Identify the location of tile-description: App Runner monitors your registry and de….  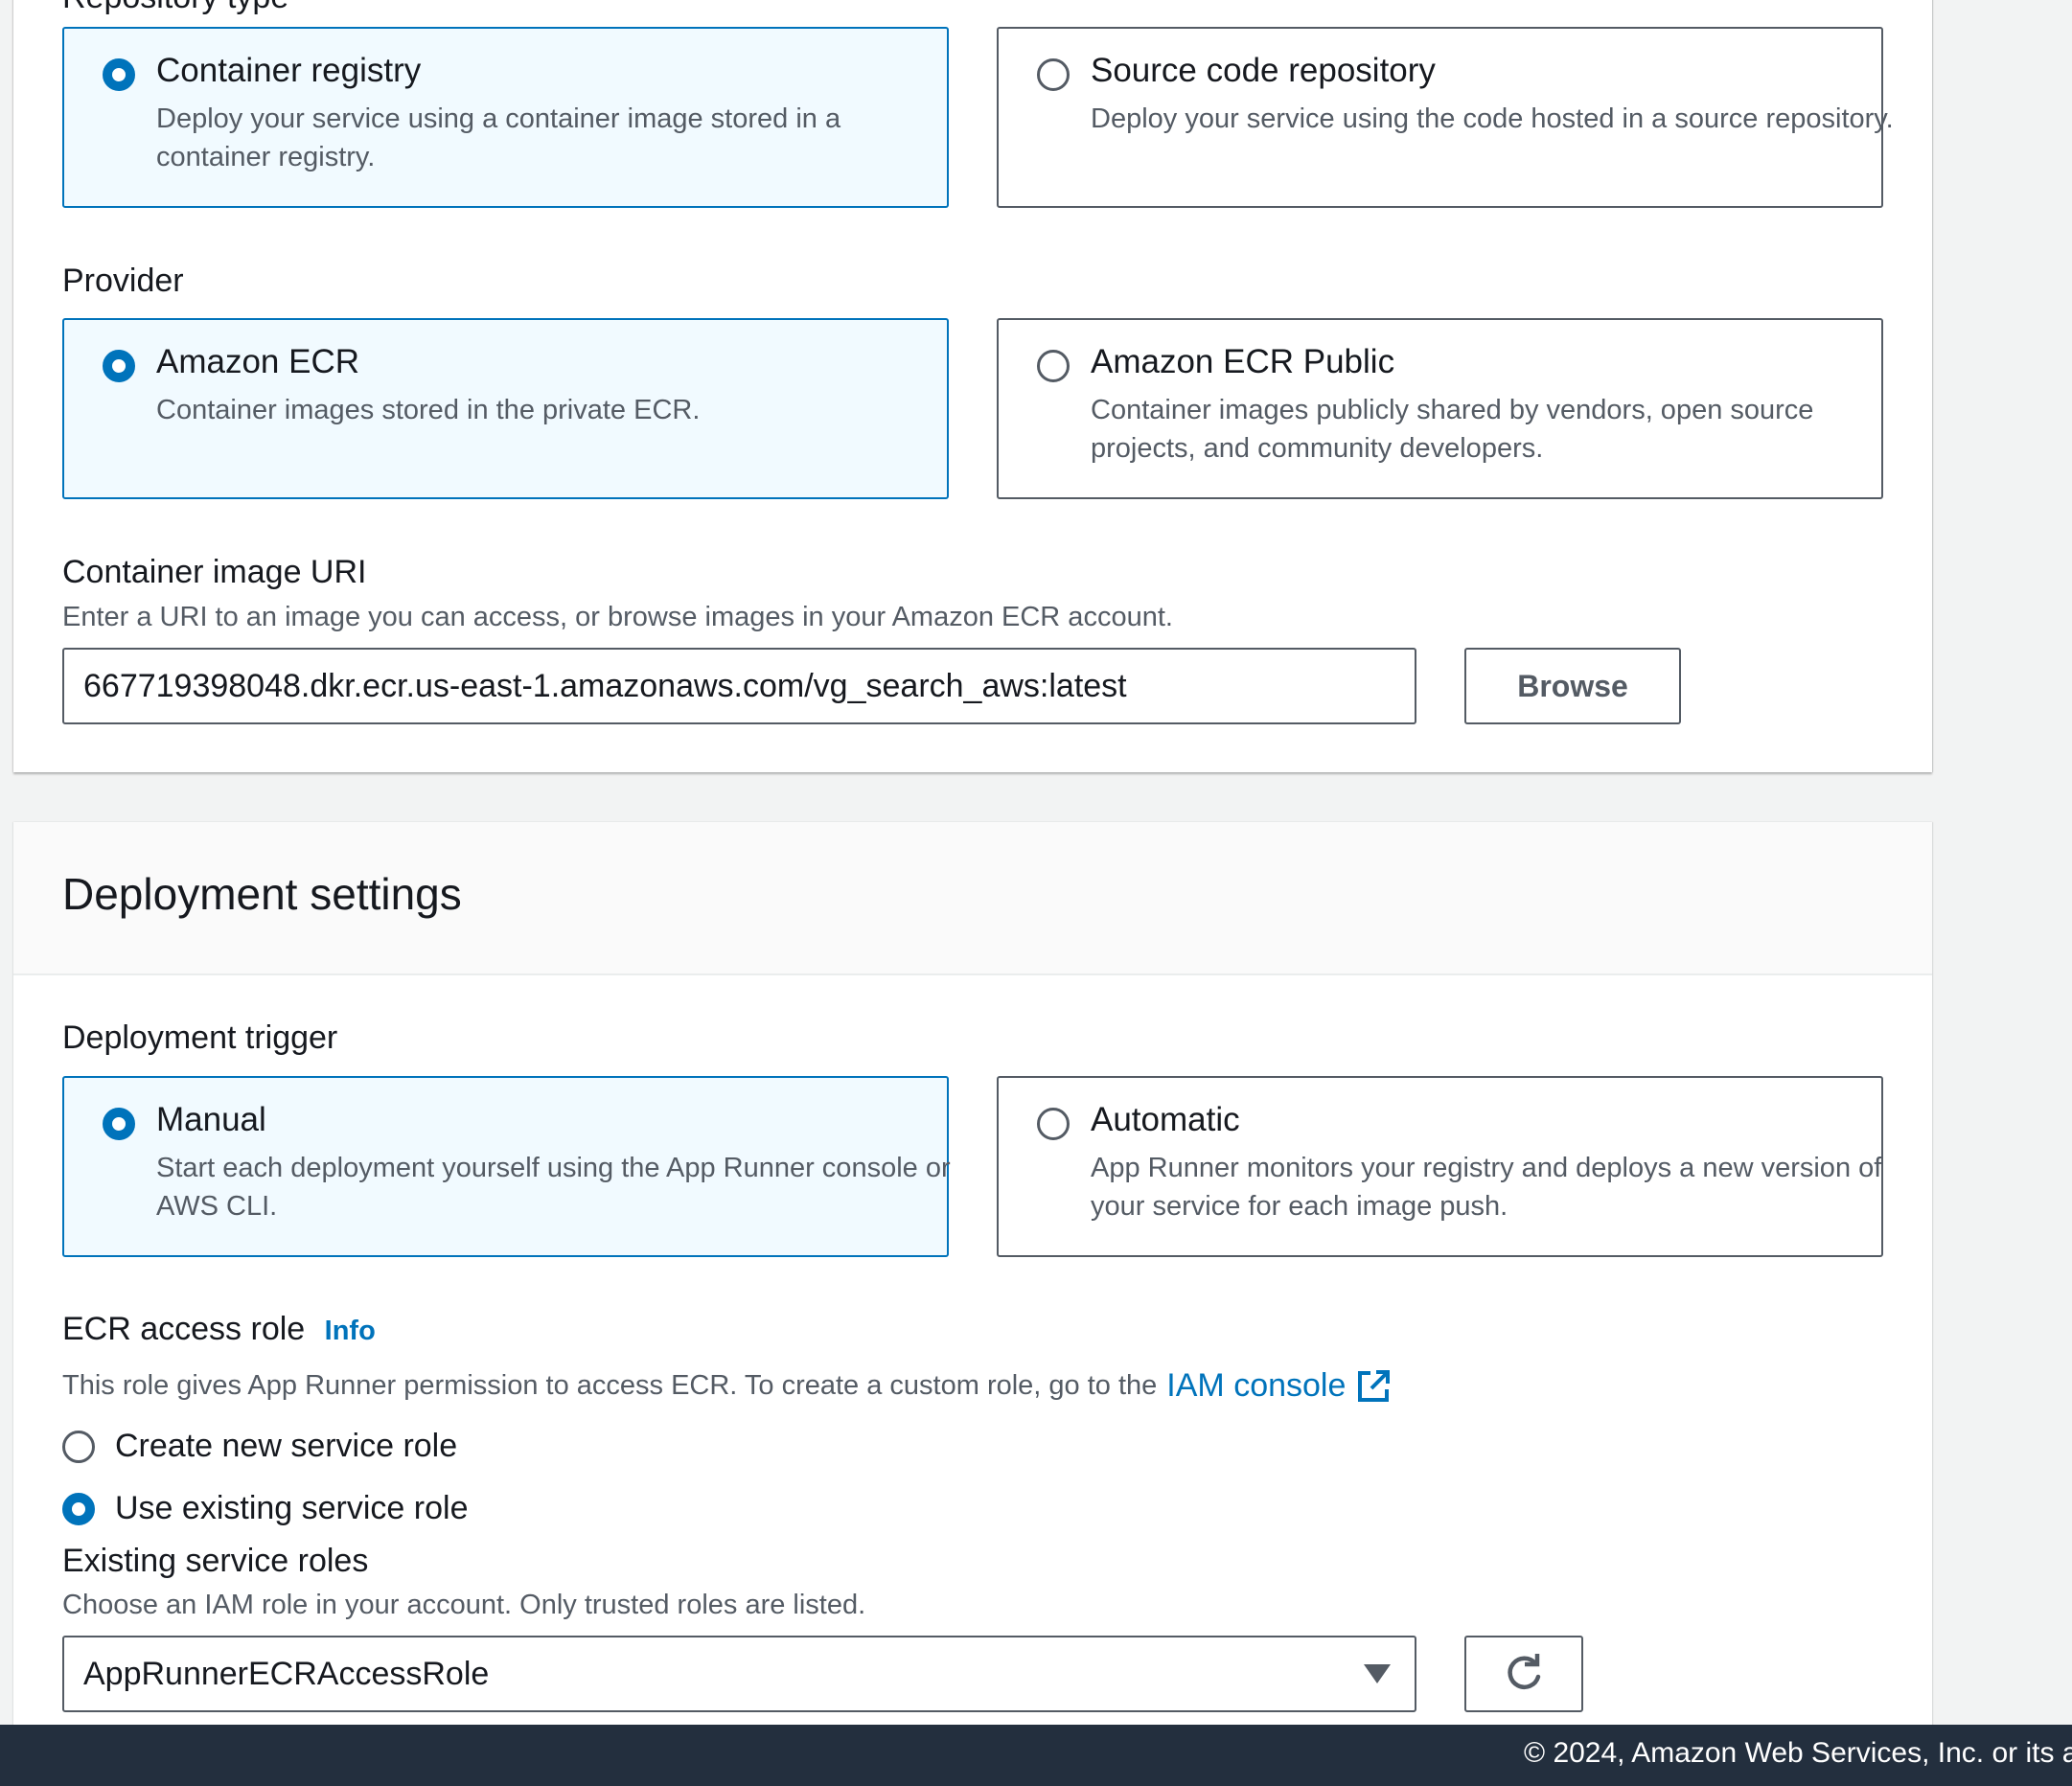
(1486, 1187).